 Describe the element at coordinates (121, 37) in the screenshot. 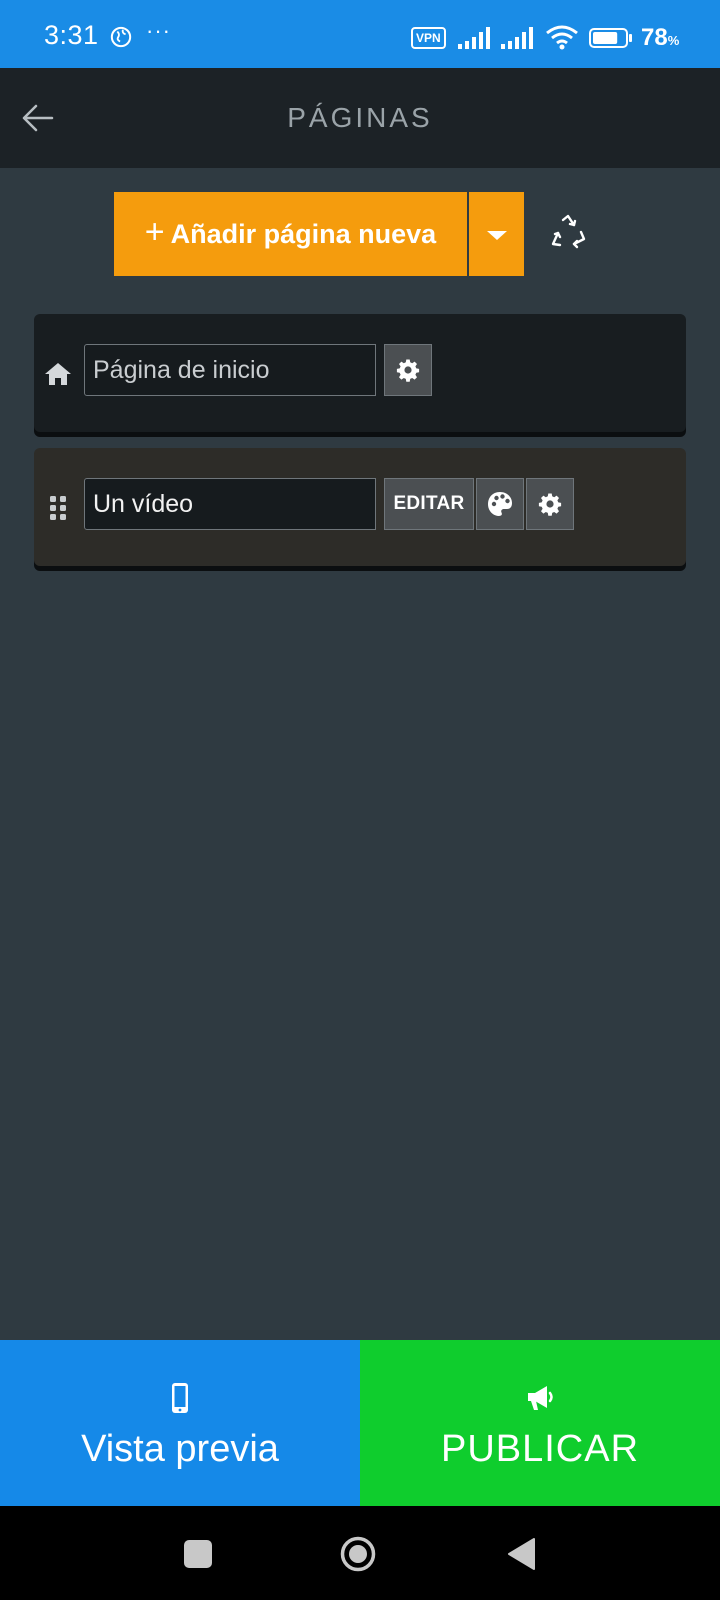

I see `globe-icon` at that location.